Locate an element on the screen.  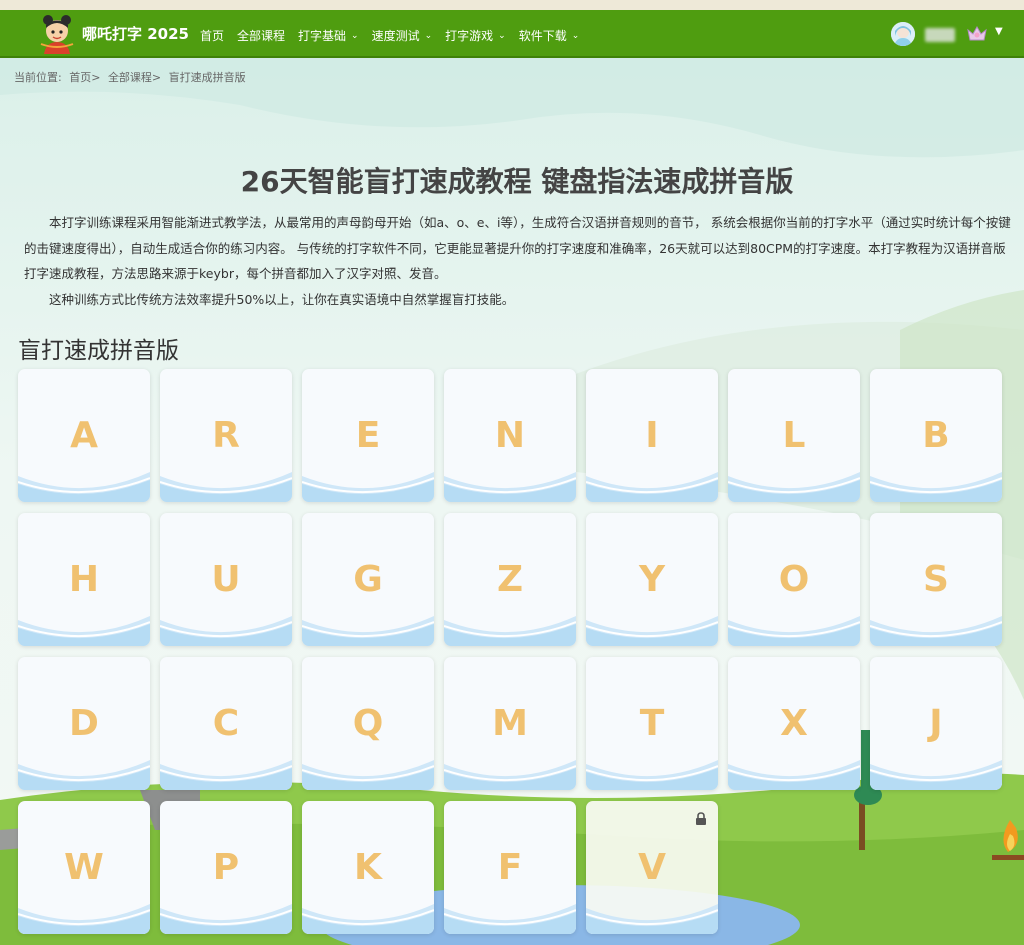
nav-speed-test: 速度测试 ⌄ is located at coordinates (402, 35).